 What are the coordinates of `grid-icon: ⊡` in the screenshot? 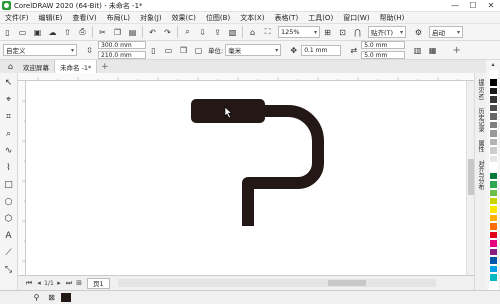 It's located at (342, 32).